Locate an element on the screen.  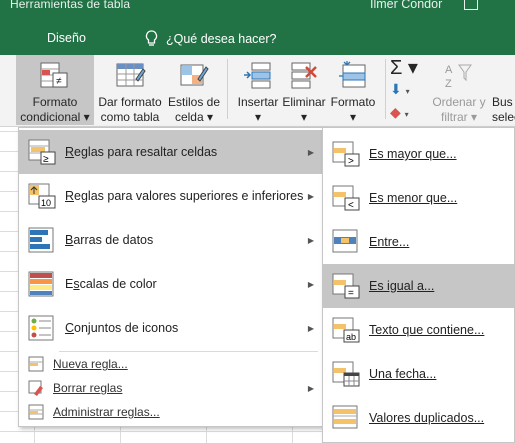
format-label-1: Formato is located at coordinates (353, 102).